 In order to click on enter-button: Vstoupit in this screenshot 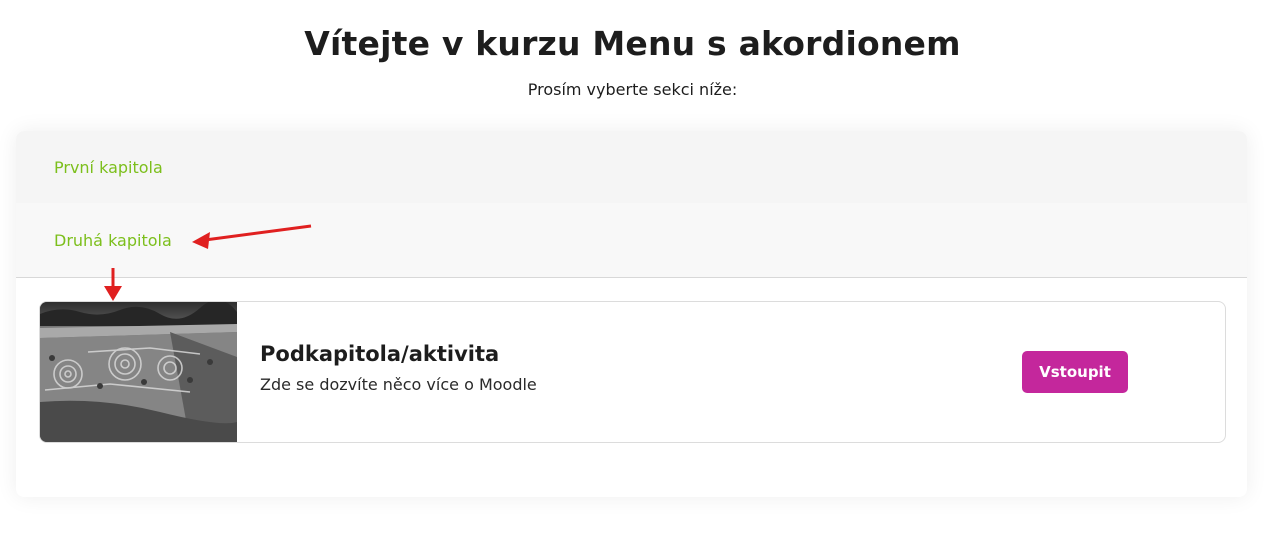, I will do `click(1075, 372)`.